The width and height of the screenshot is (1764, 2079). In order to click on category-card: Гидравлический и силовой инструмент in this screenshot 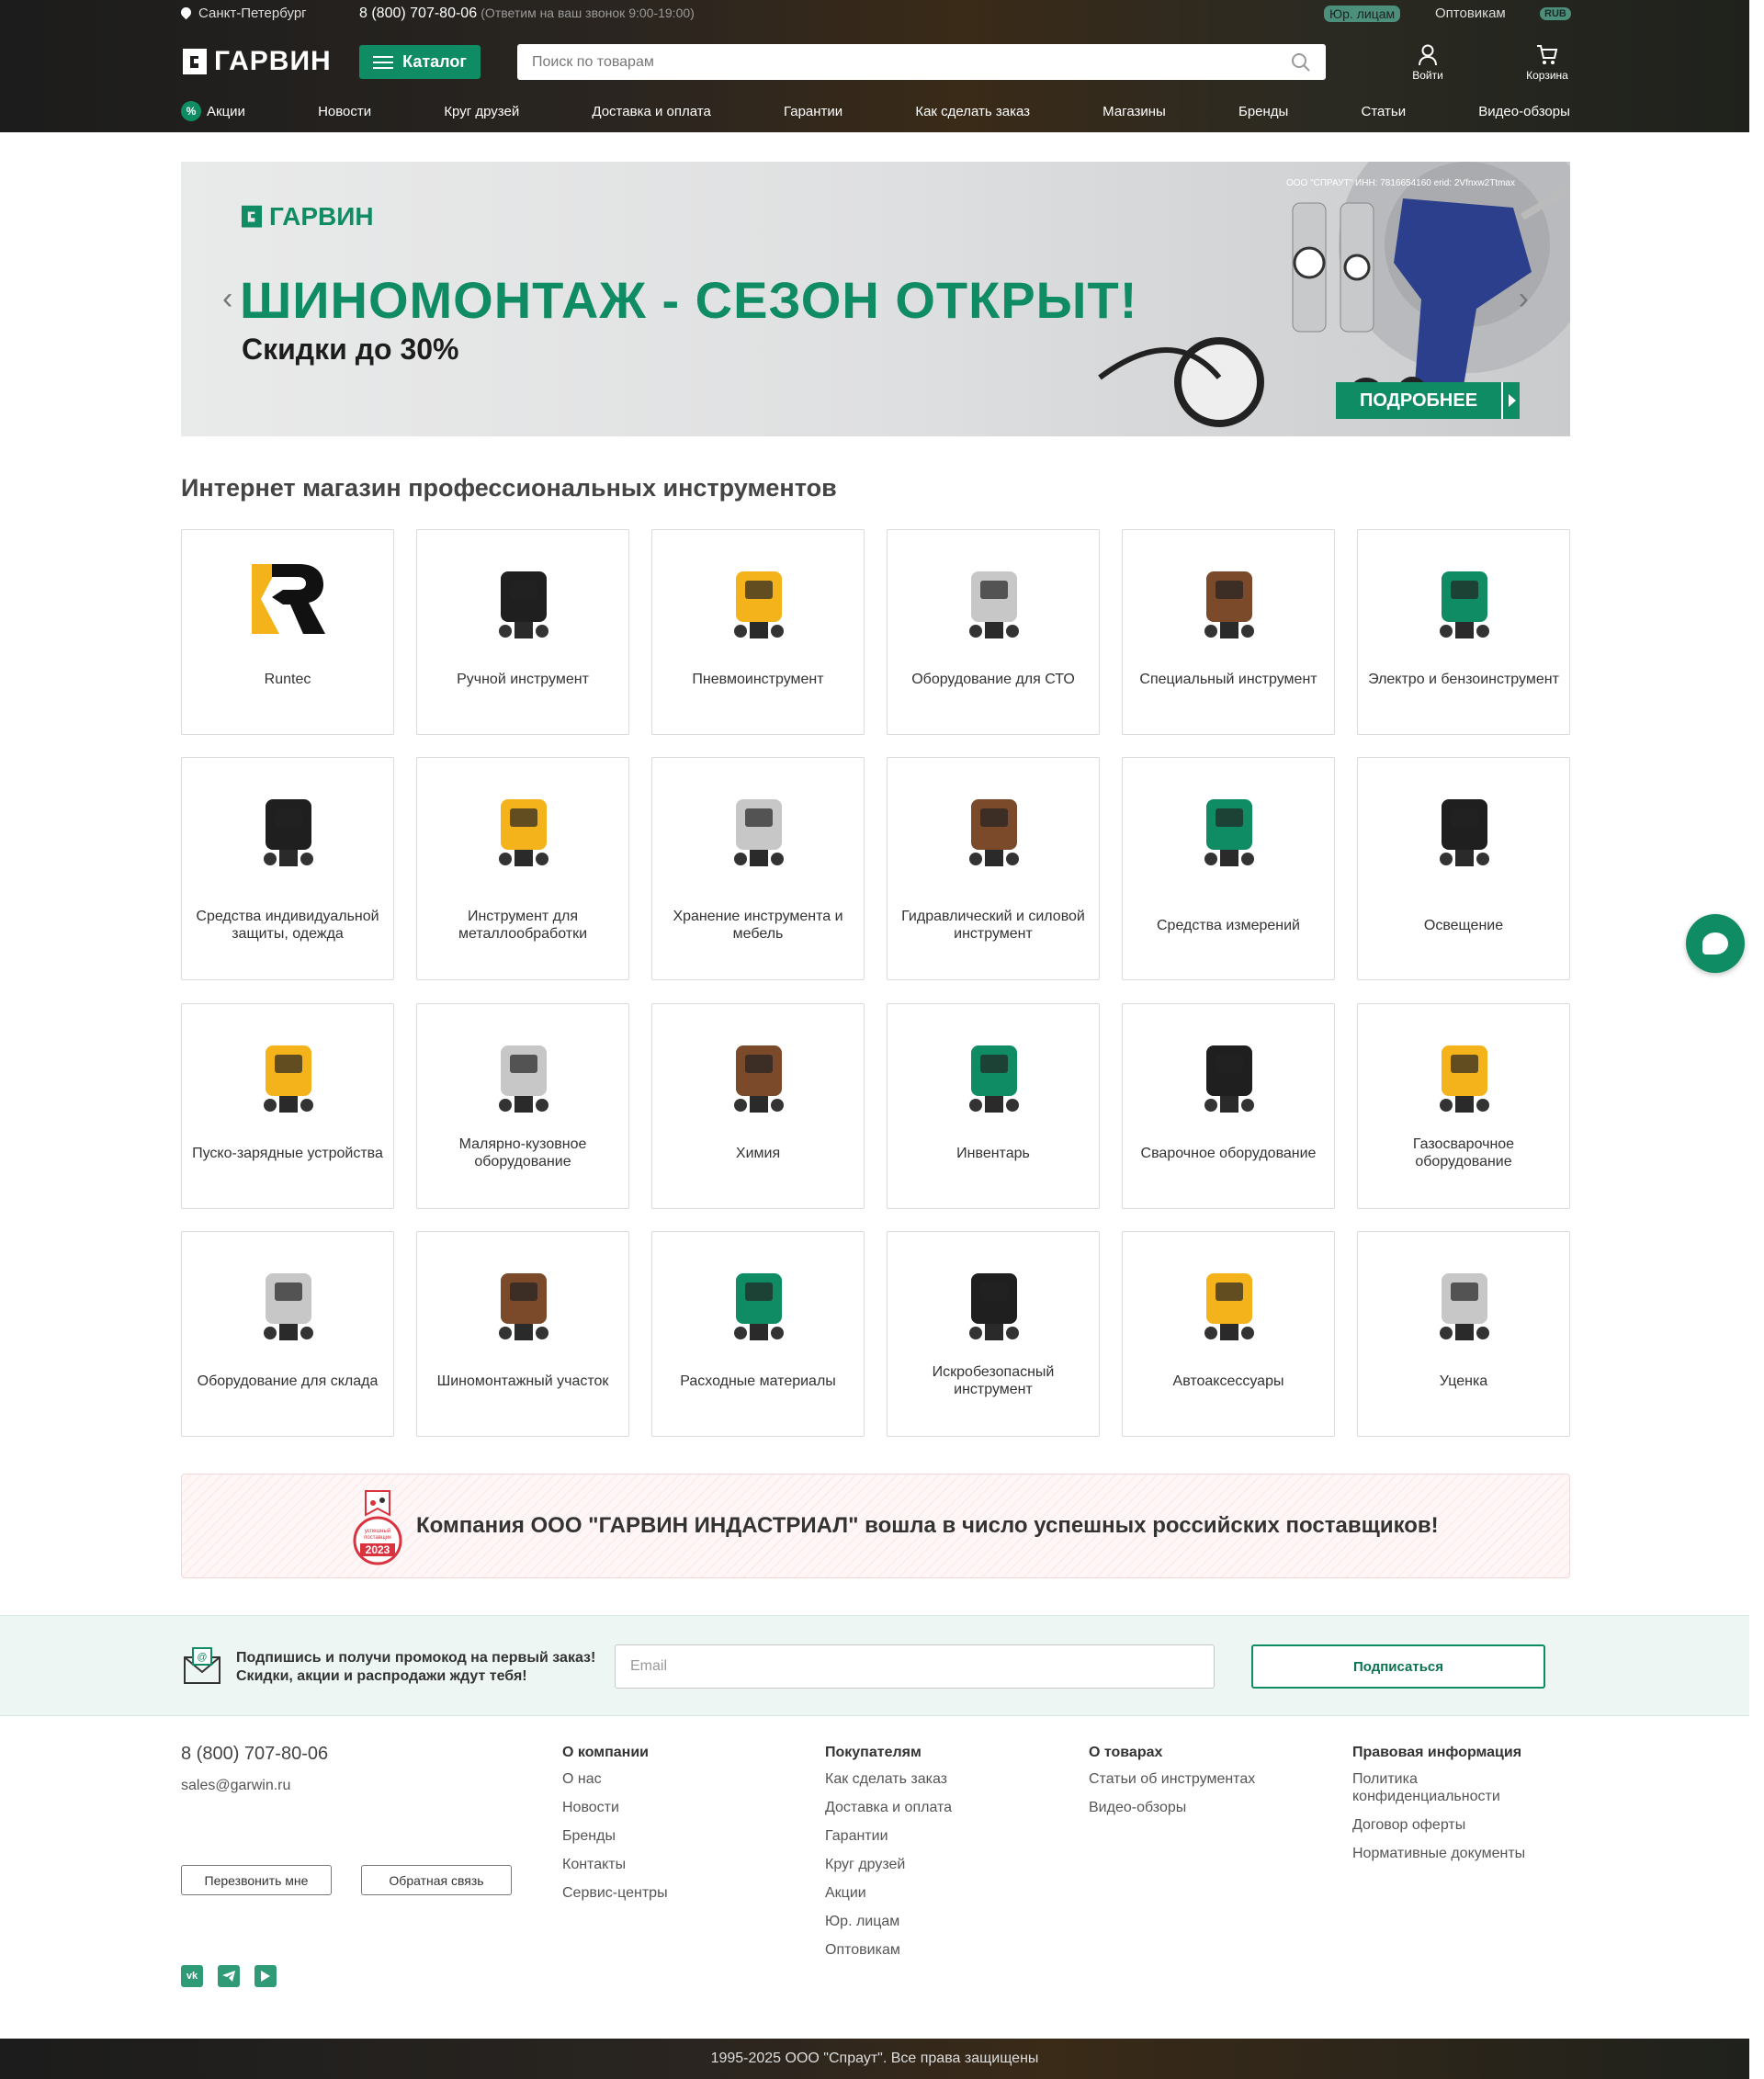, I will do `click(994, 868)`.